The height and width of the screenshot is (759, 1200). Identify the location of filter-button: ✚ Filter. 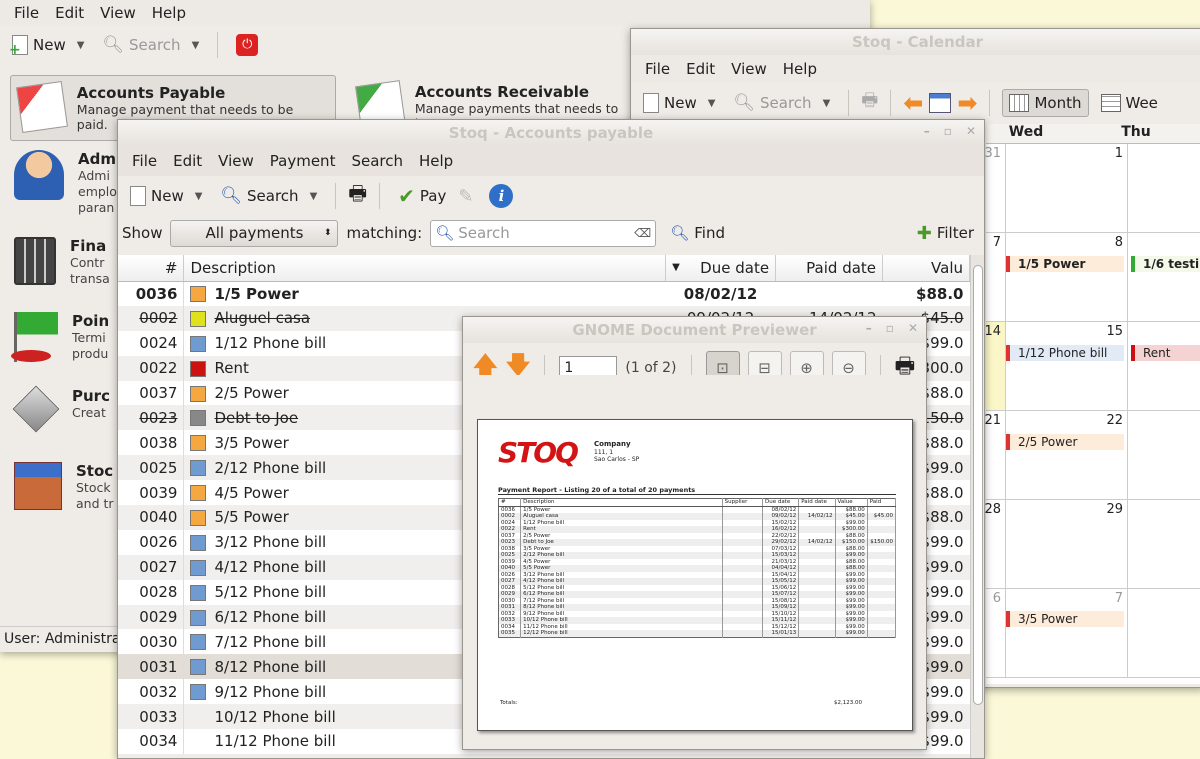
(945, 233).